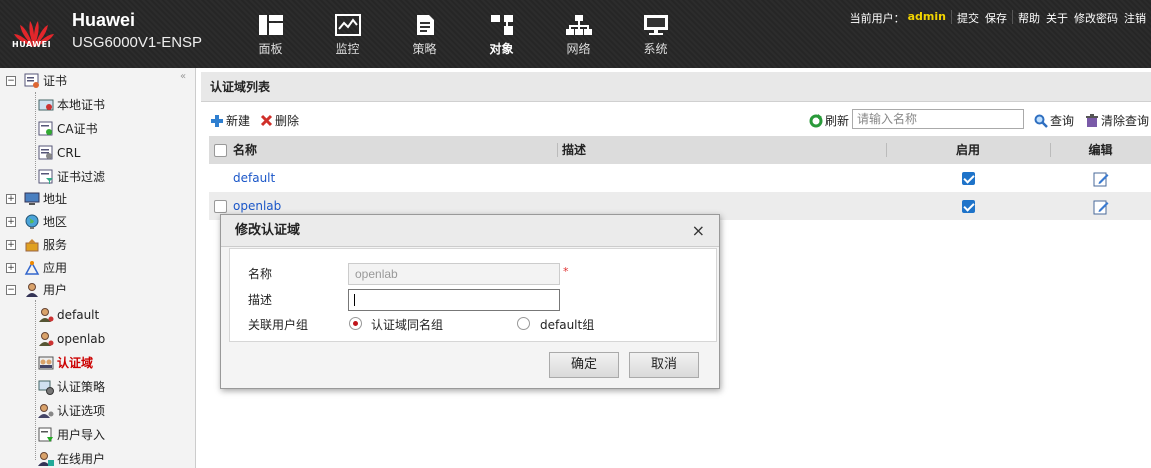 This screenshot has height=468, width=1151. Describe the element at coordinates (270, 39) in the screenshot. I see `nav-dashboard: 面板` at that location.